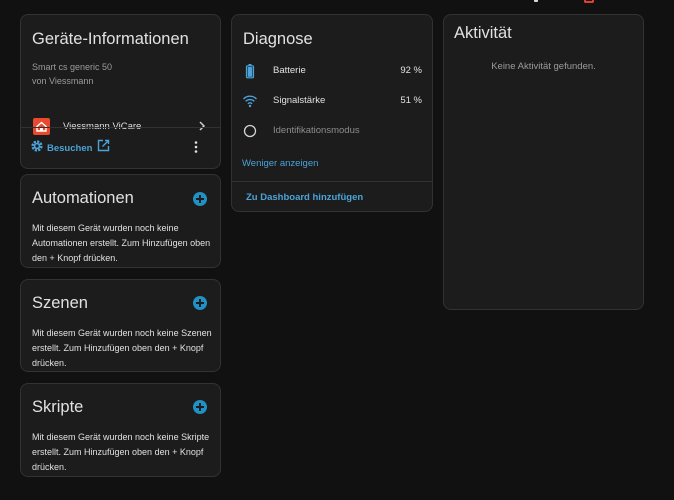 This screenshot has width=674, height=500. Describe the element at coordinates (589, 1) in the screenshot. I see `delete-icon` at that location.